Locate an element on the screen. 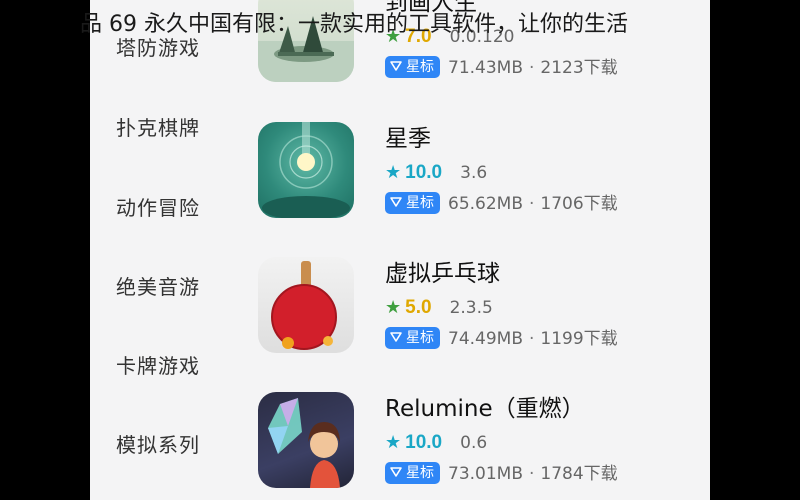 Image resolution: width=800 pixels, height=500 pixels. list-item: 虚拟乒乓球 ★ 5.0 2.3.5 星标 74.49MB · 1199下载 is located at coordinates (484, 312).